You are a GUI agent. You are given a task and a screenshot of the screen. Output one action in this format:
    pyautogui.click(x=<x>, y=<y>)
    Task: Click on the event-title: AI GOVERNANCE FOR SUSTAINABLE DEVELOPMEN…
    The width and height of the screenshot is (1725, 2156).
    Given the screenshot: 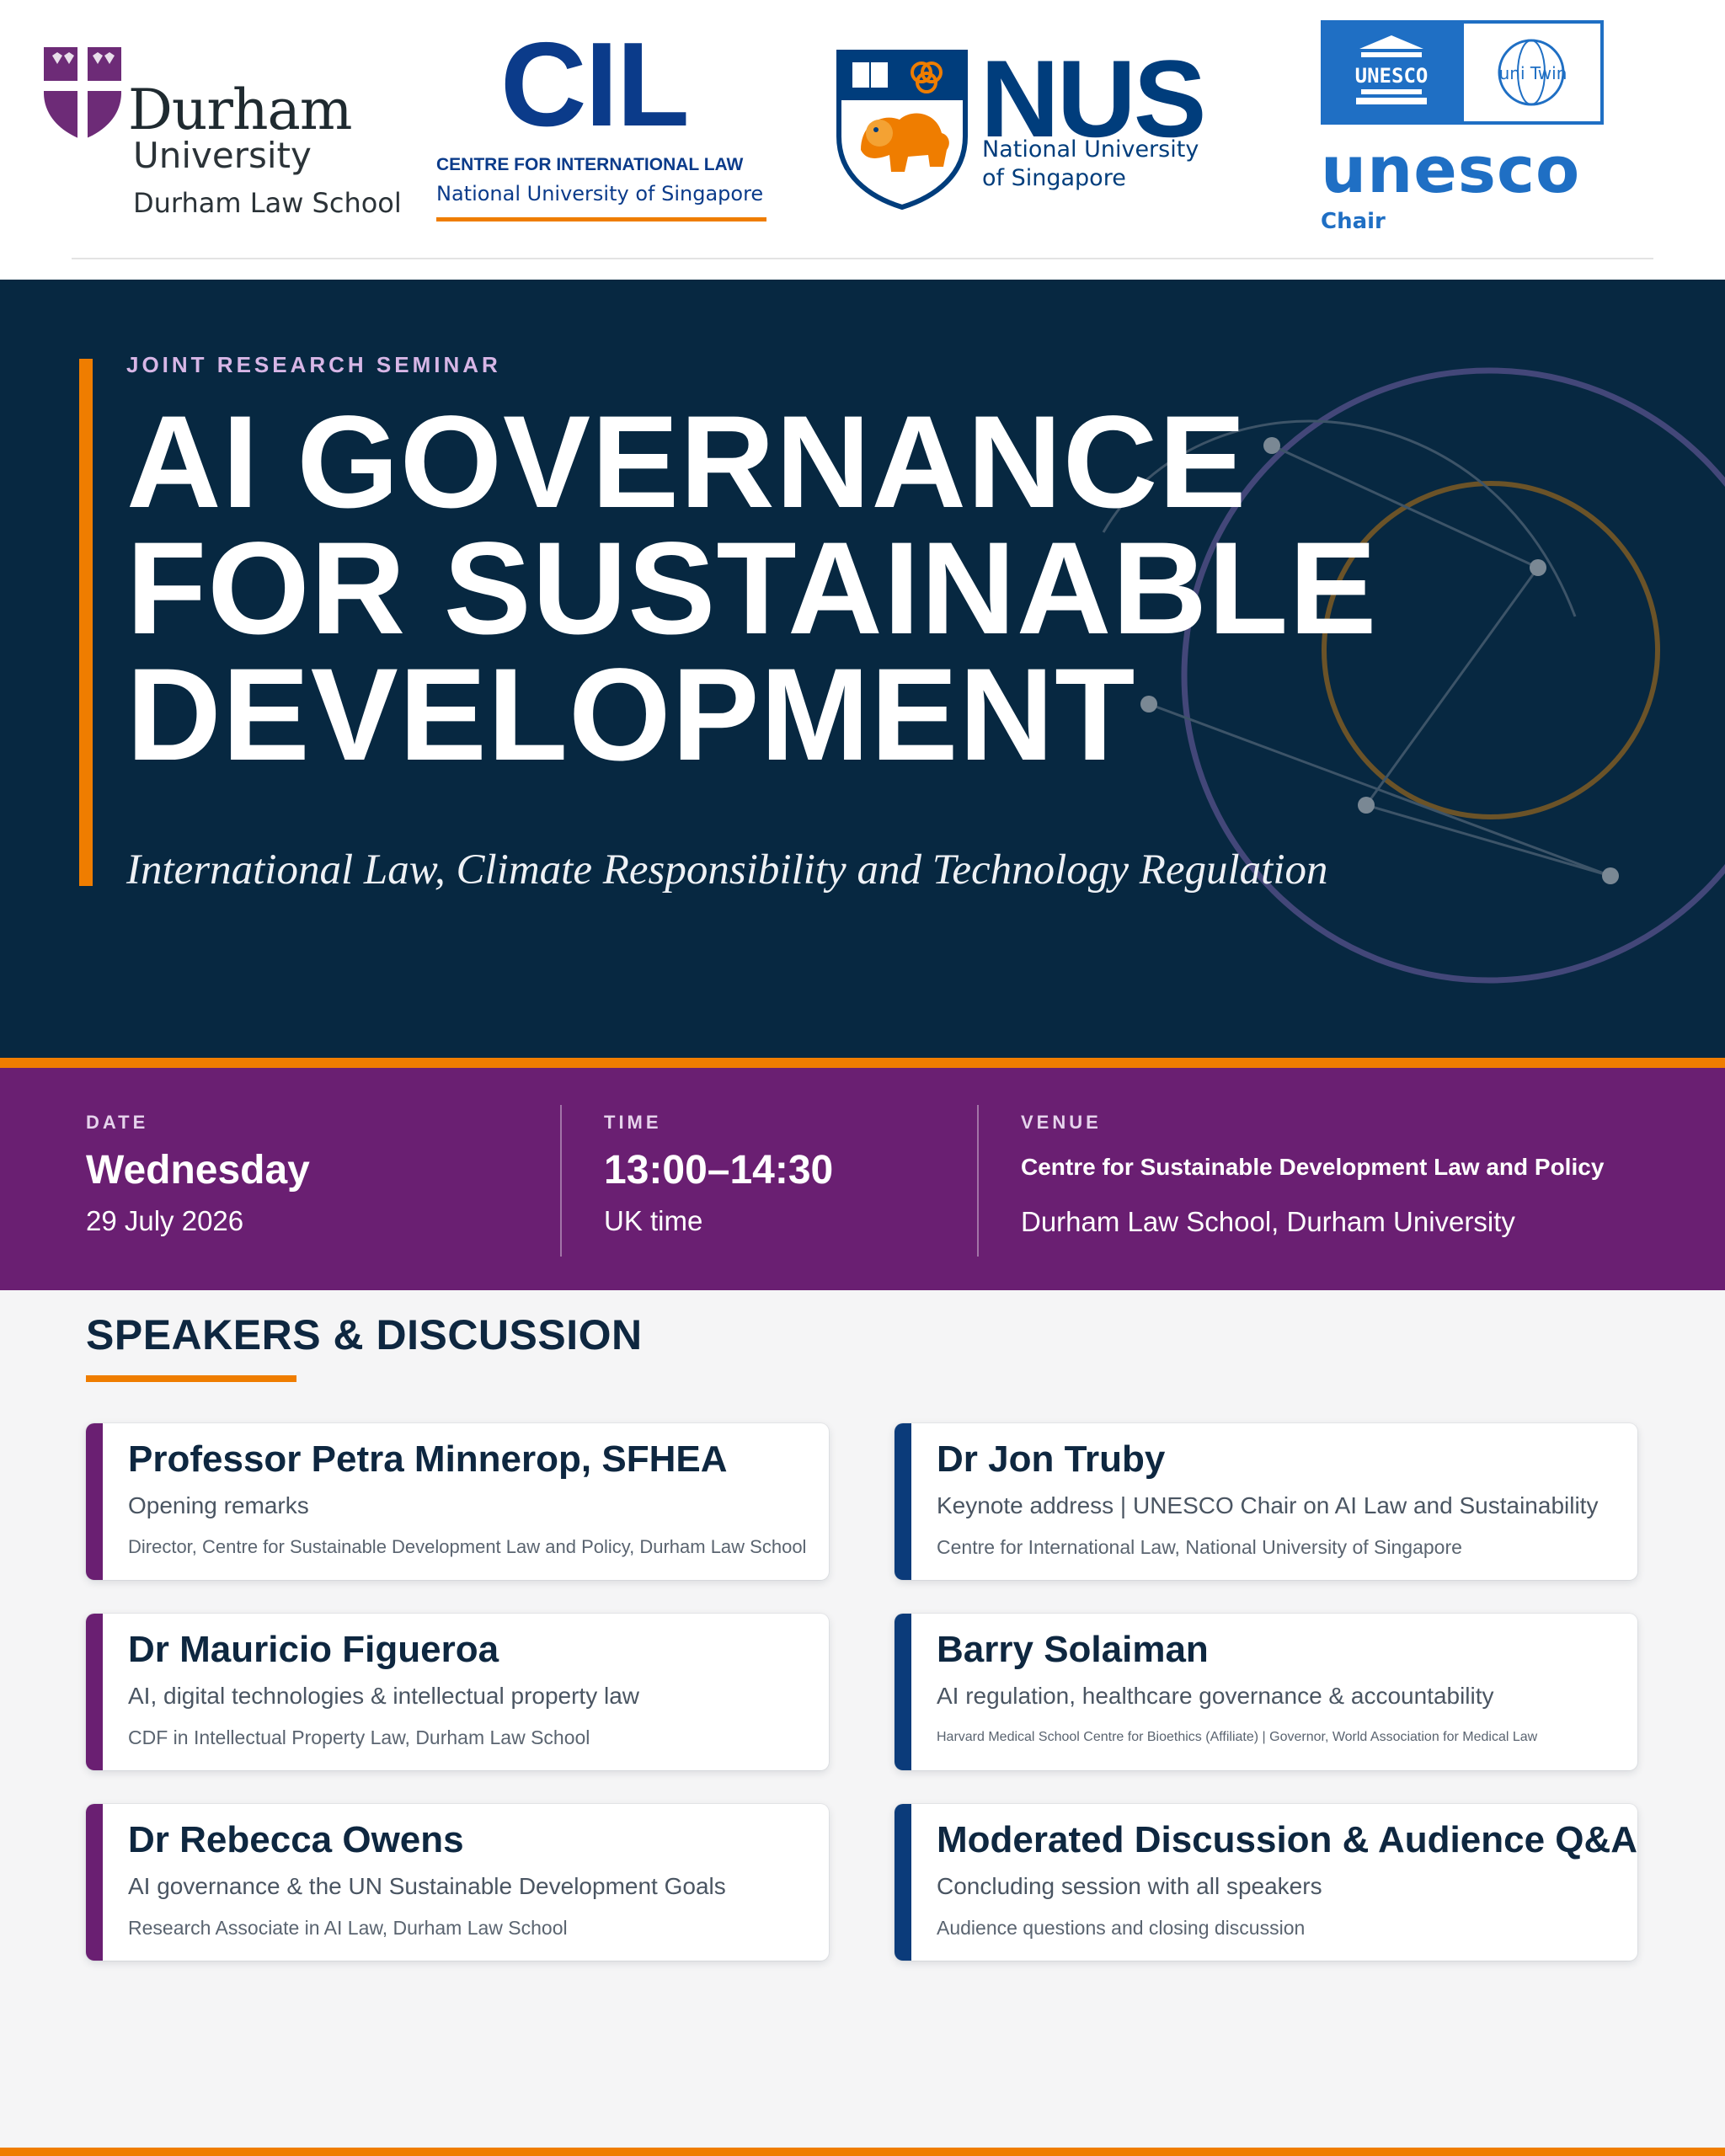 What is the action you would take?
    pyautogui.click(x=752, y=588)
    